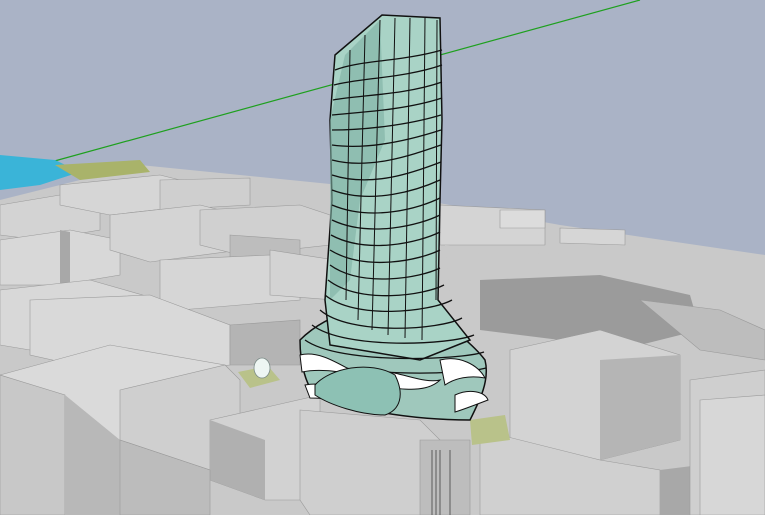 The width and height of the screenshot is (765, 515). What do you see at coordinates (262, 368) in the screenshot?
I see `plaza-sculpture` at bounding box center [262, 368].